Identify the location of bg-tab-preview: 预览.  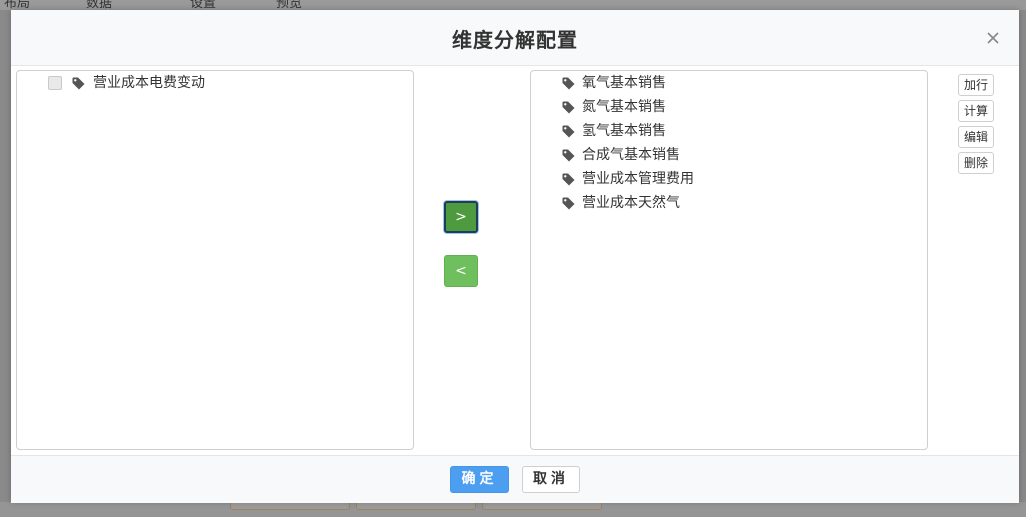
(289, 5).